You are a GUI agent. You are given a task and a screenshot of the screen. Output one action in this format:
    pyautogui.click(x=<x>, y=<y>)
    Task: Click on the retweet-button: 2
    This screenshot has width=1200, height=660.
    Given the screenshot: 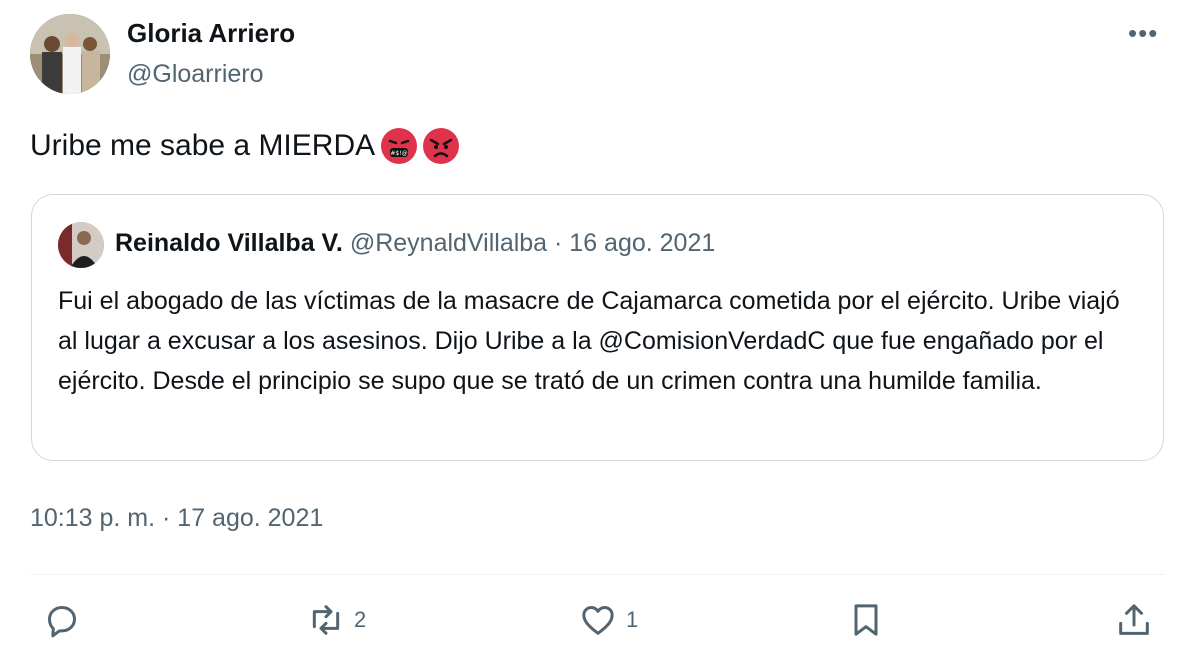 What is the action you would take?
    pyautogui.click(x=336, y=620)
    